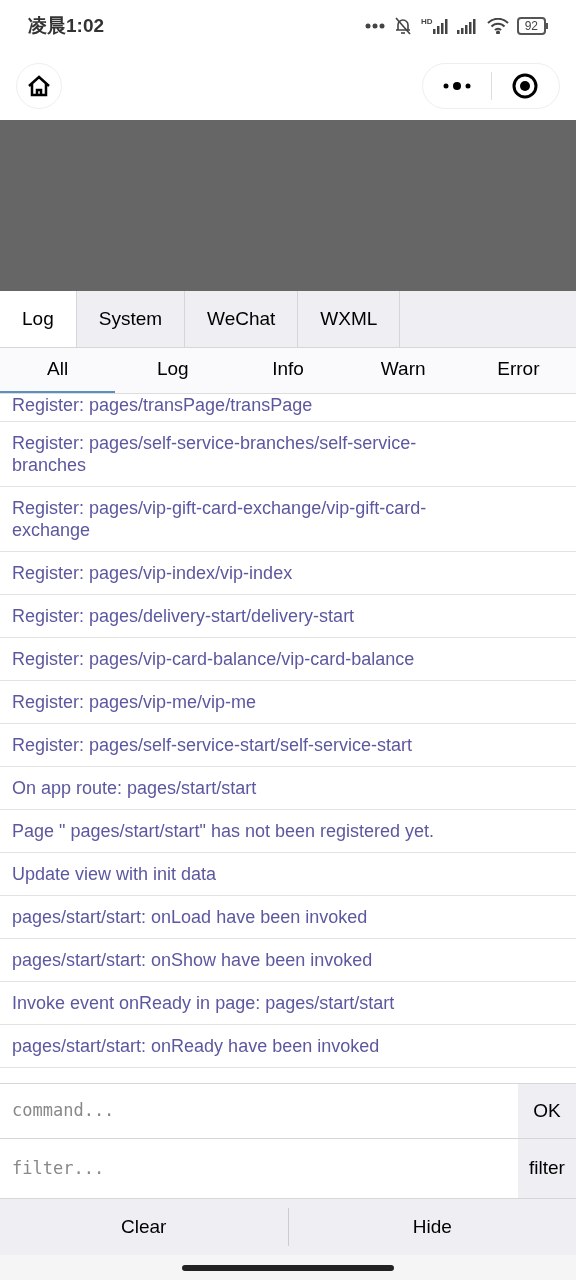 The height and width of the screenshot is (1280, 576). I want to click on log-entry: Register: pages/vip-gift-card-exchange/vip-gift-card-exchange, so click(220, 519).